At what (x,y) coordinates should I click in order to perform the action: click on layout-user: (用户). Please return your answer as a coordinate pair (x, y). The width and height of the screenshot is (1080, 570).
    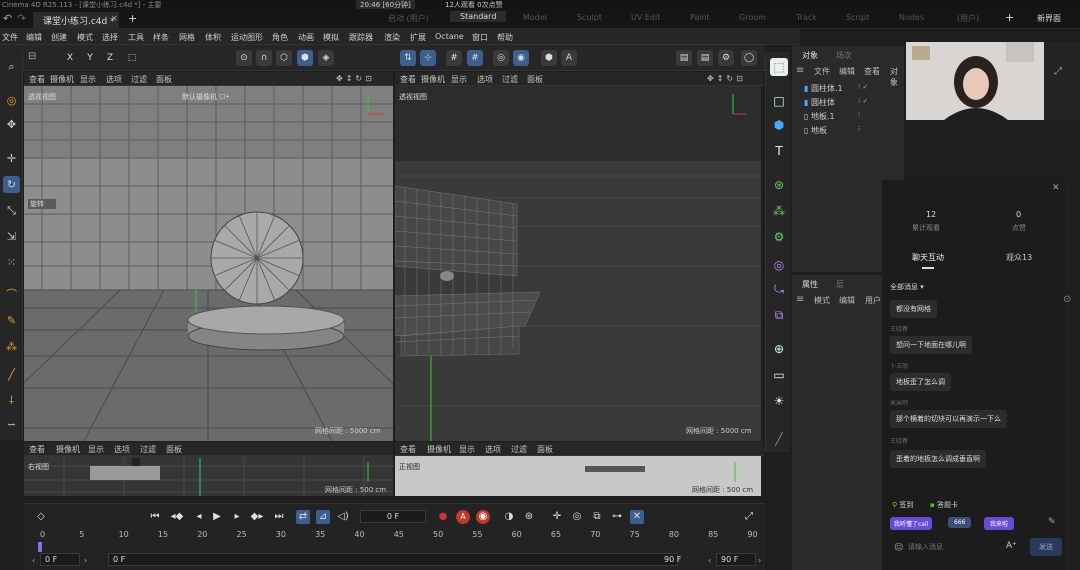
    Looking at the image, I should click on (968, 18).